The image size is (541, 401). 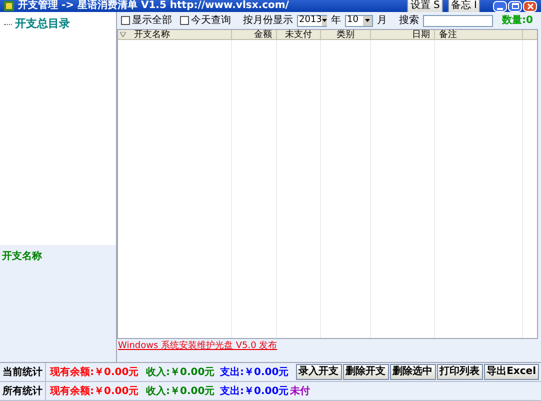 What do you see at coordinates (319, 372) in the screenshot?
I see `action-button: 录入开支` at bounding box center [319, 372].